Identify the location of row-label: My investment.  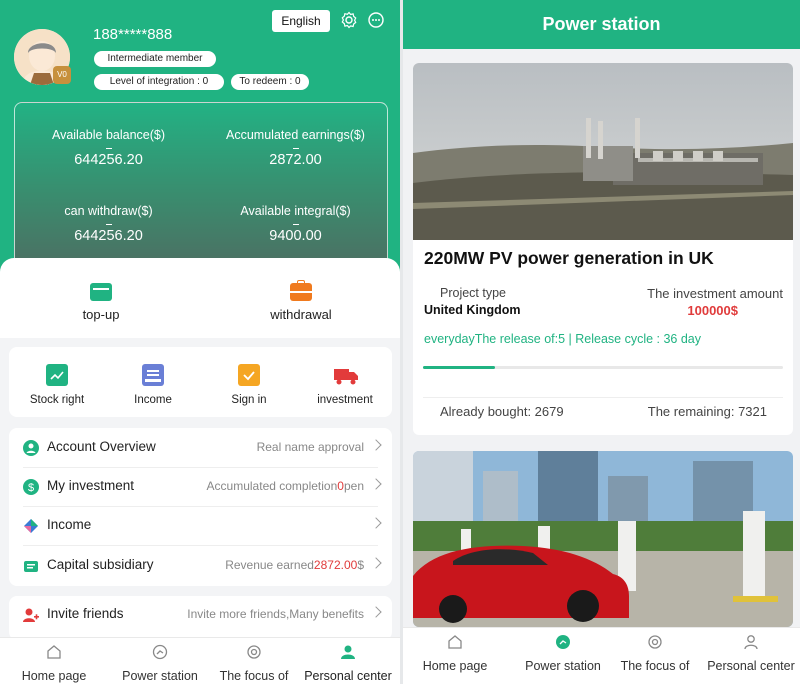
(91, 485).